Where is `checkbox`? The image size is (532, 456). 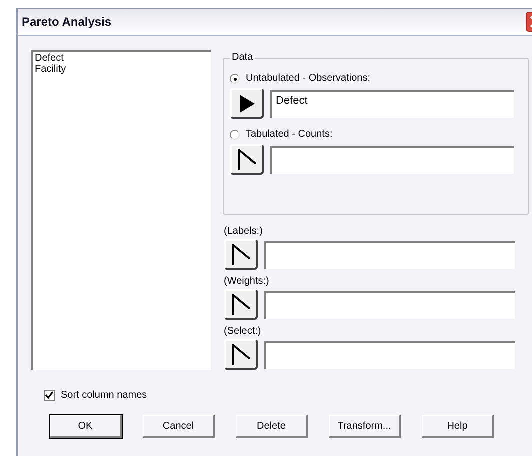
checkbox is located at coordinates (49, 395).